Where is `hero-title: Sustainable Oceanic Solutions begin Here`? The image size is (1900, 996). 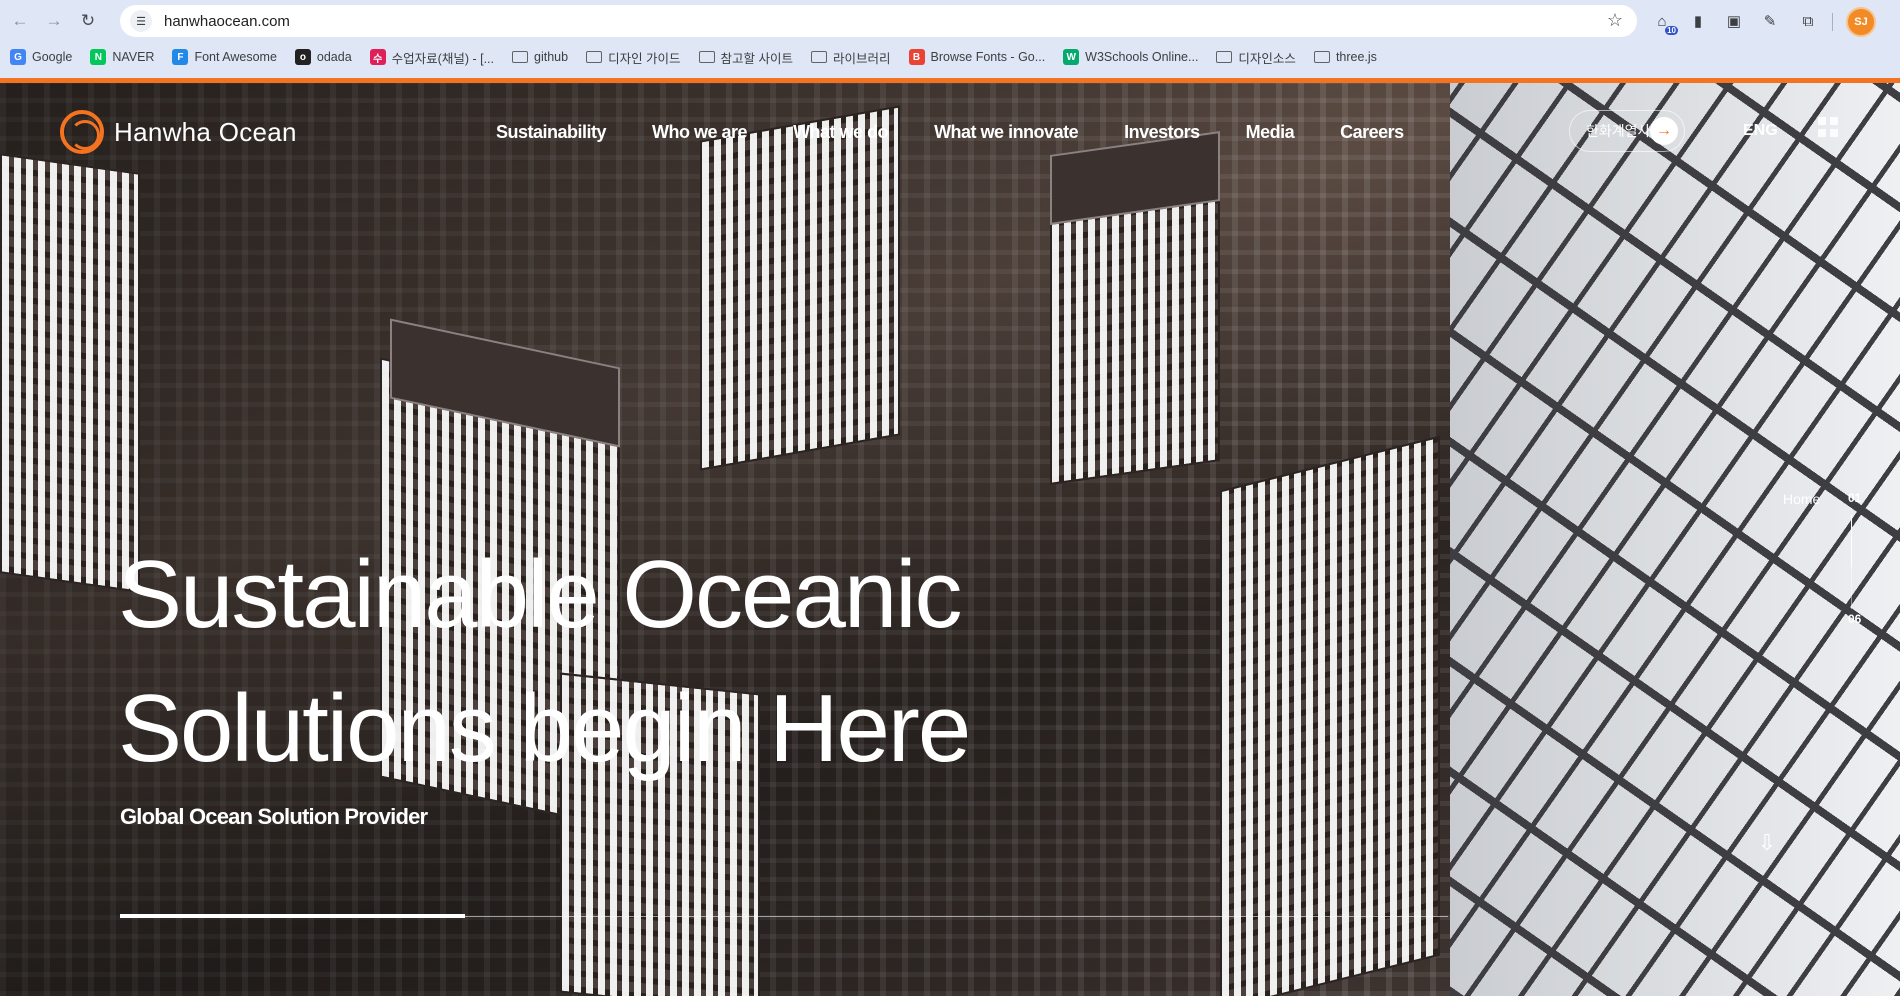
hero-title: Sustainable Oceanic Solutions begin Here is located at coordinates (618, 662).